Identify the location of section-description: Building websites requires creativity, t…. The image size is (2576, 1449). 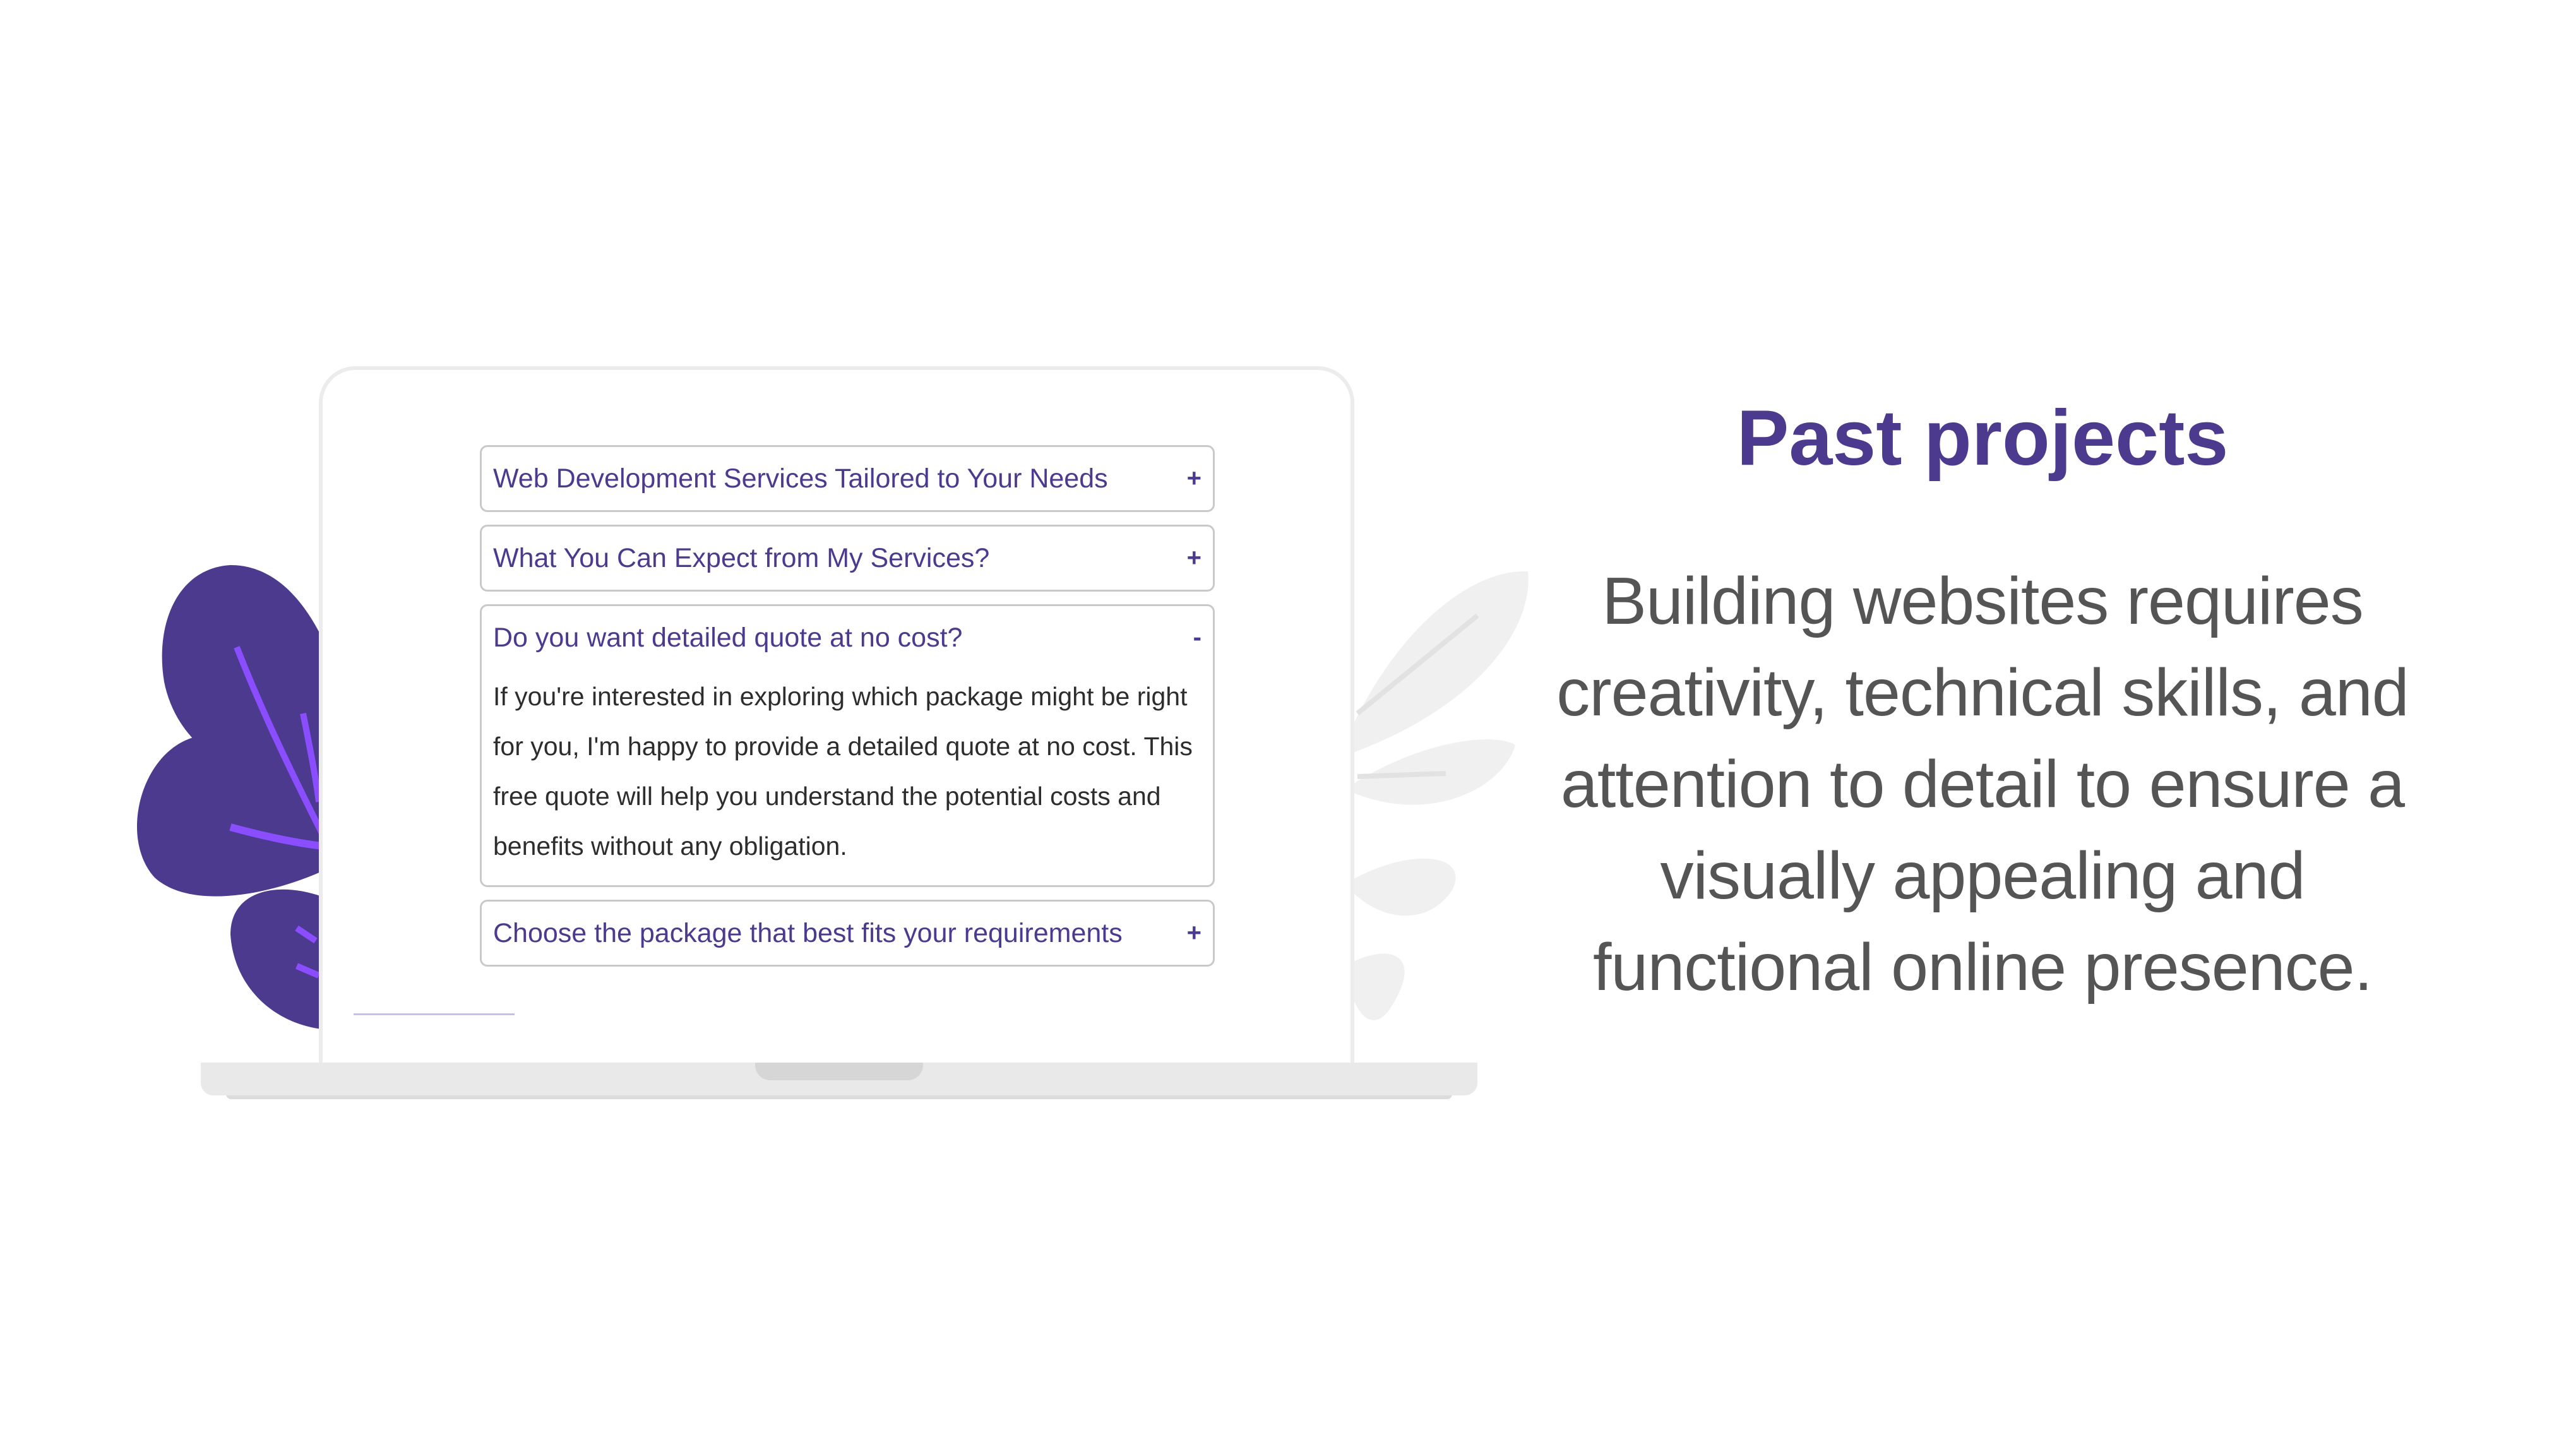
(1982, 784).